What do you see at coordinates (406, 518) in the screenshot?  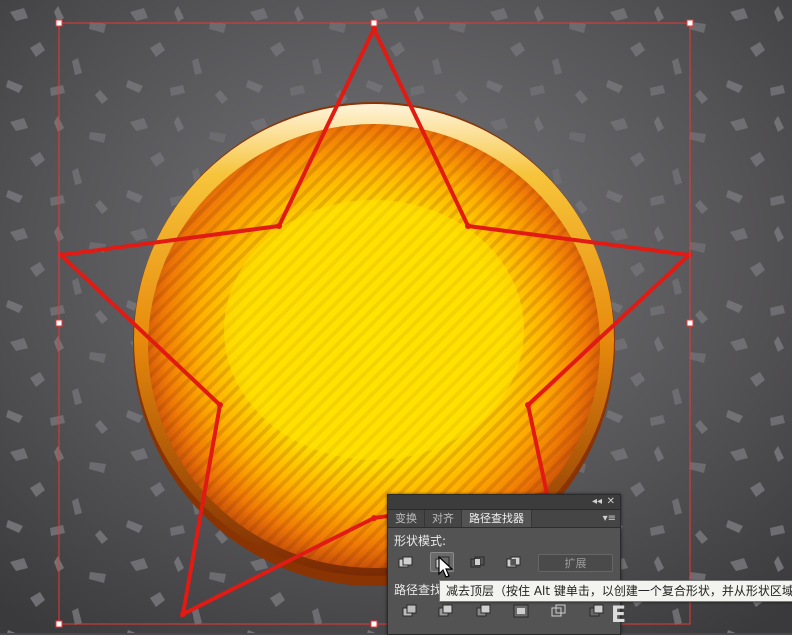 I see `tab-transform: 变换` at bounding box center [406, 518].